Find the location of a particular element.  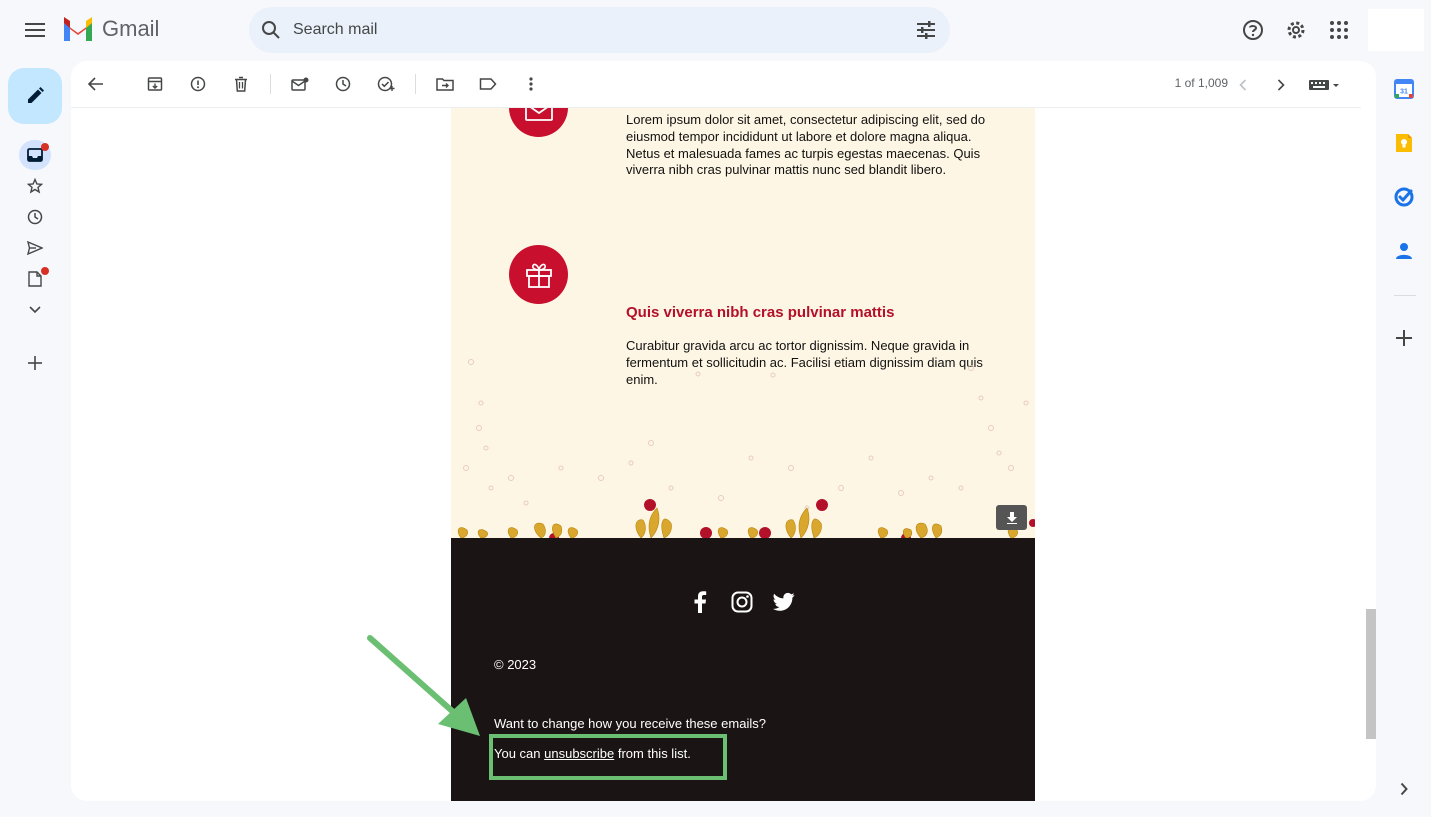

nav-starred is located at coordinates (35, 186).